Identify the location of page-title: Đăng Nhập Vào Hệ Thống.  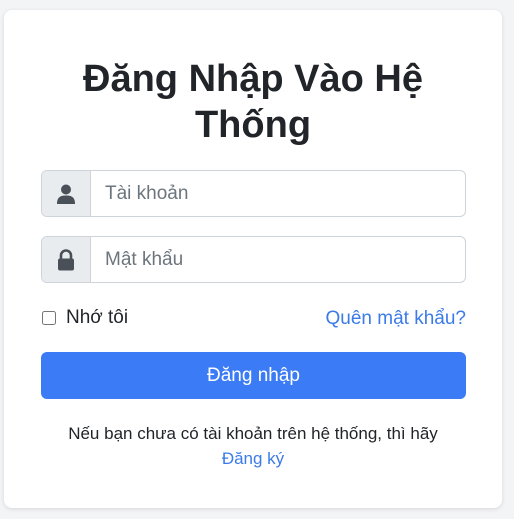
(253, 102).